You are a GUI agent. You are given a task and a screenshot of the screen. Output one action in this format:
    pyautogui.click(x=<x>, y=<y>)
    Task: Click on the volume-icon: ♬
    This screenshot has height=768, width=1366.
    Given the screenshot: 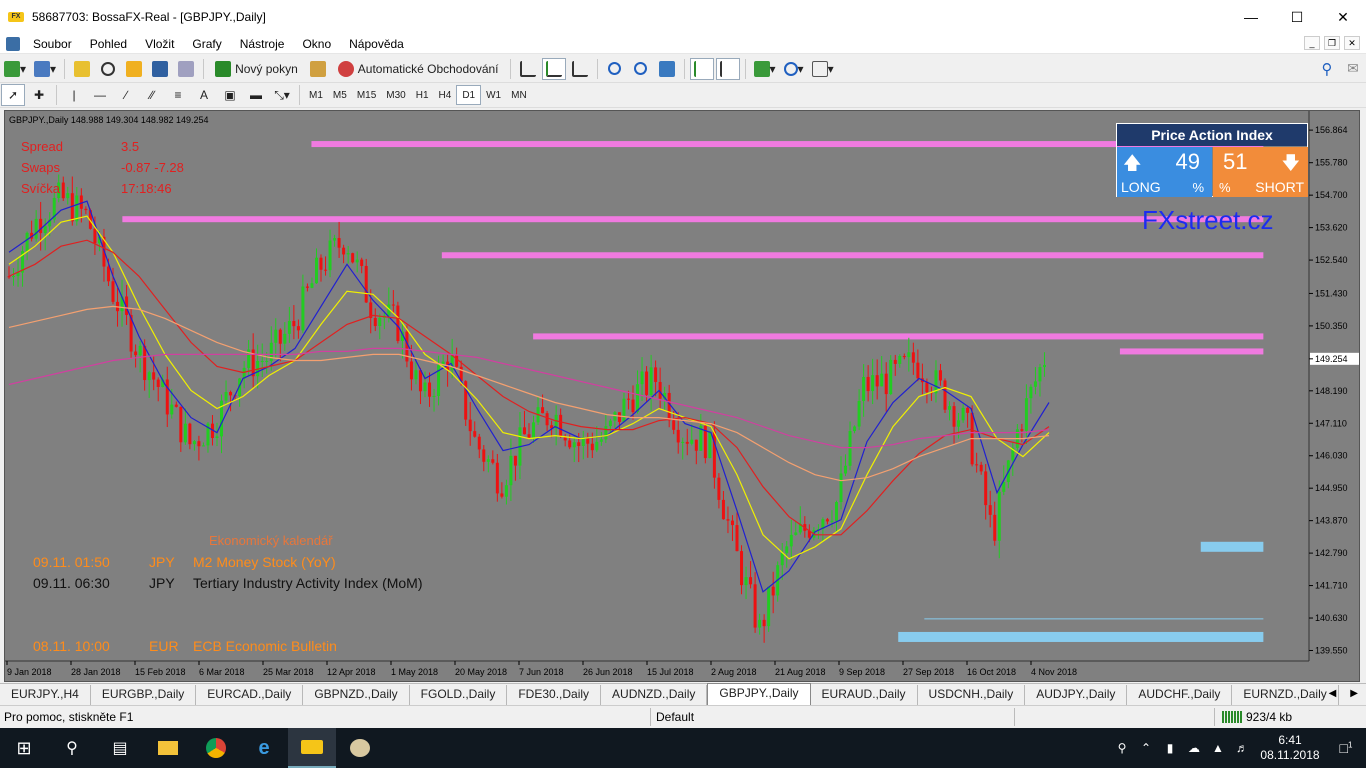 What is the action you would take?
    pyautogui.click(x=1242, y=748)
    